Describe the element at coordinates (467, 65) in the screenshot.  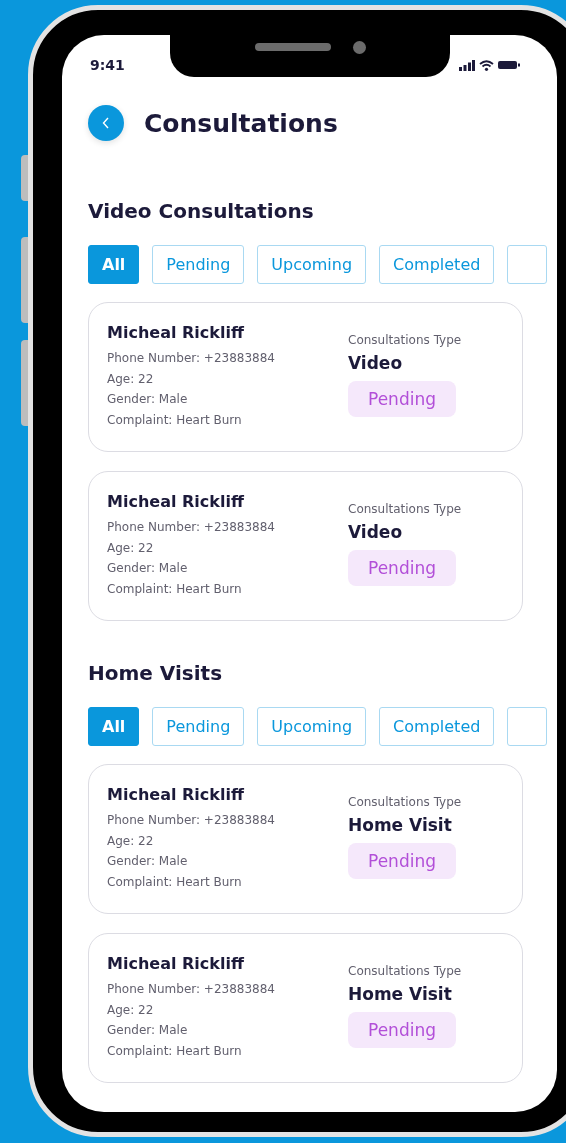
I see `signal-icon` at that location.